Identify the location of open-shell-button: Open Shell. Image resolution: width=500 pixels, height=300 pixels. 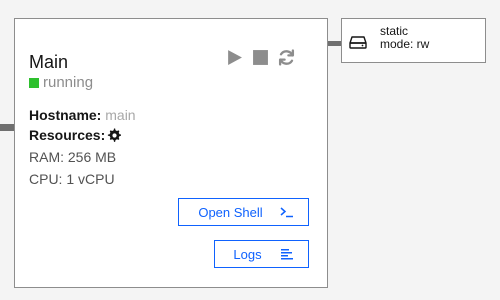
(243, 212).